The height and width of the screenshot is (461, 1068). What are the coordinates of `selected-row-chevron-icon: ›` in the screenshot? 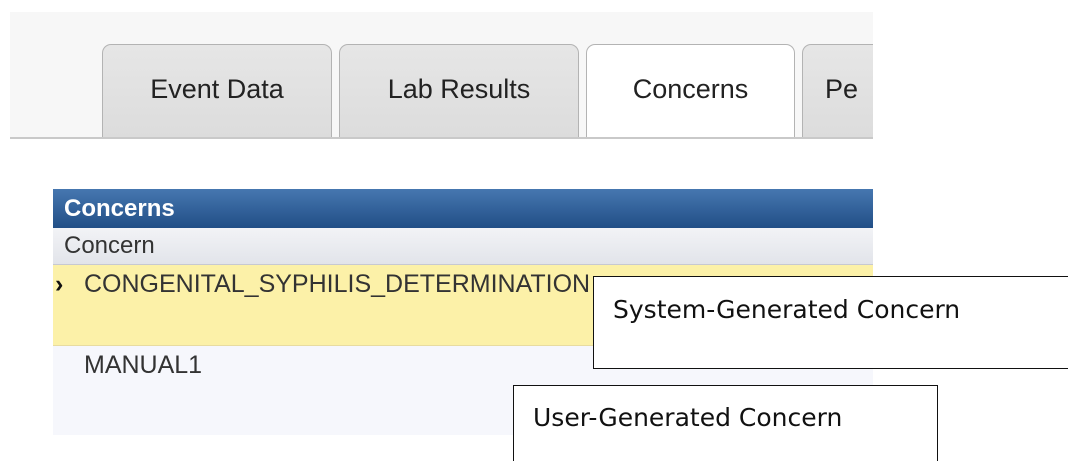 It's located at (59, 284).